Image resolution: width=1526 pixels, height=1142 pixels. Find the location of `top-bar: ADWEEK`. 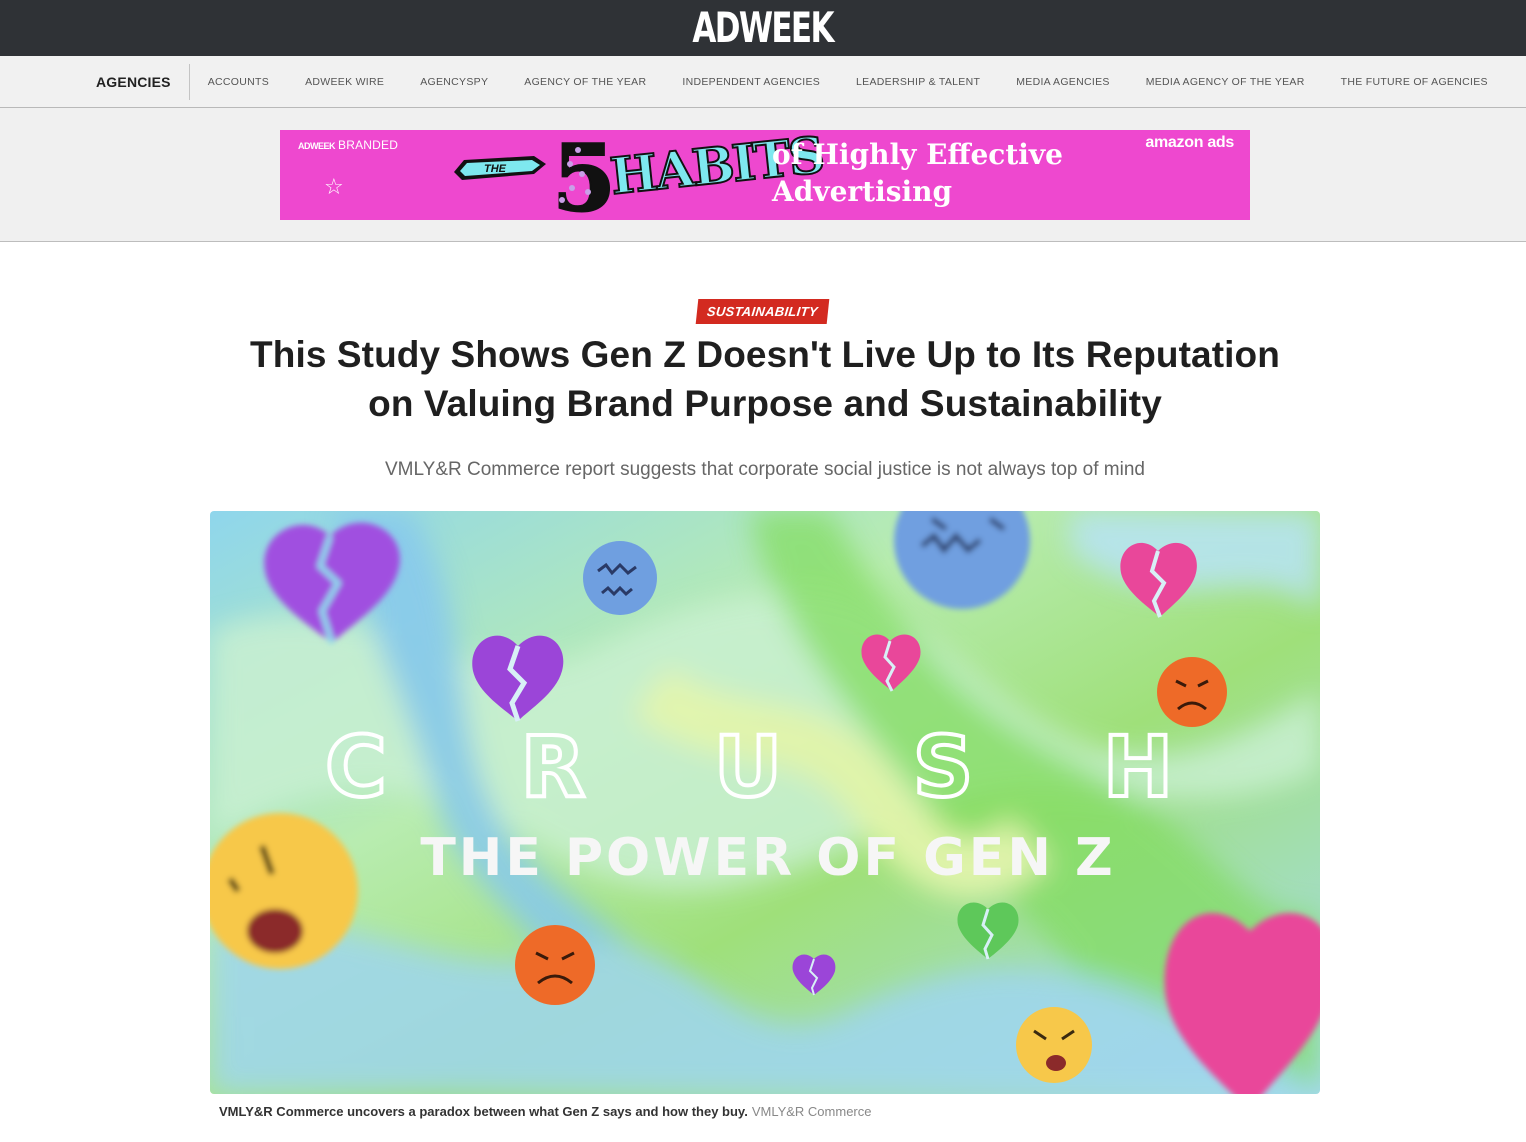

top-bar: ADWEEK is located at coordinates (763, 28).